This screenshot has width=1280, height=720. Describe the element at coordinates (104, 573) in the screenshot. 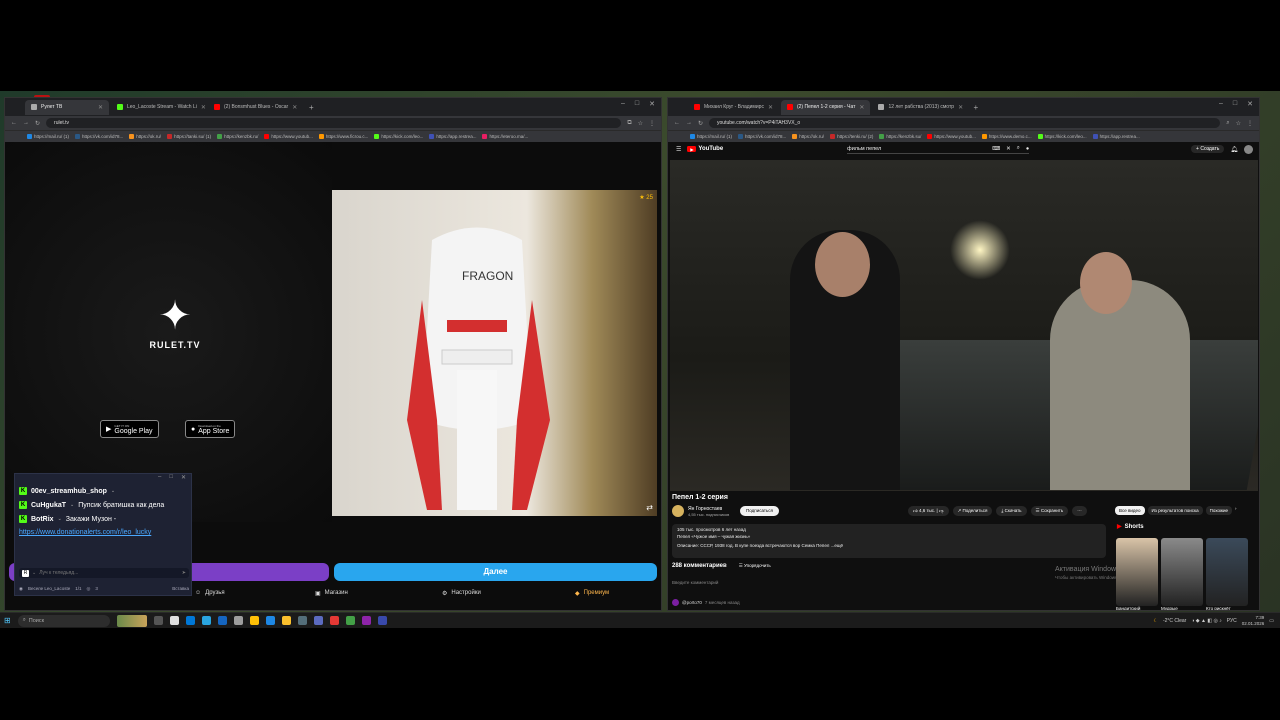

I see `chat-input: R ⌄ Луч к теледьяд... ➤` at that location.